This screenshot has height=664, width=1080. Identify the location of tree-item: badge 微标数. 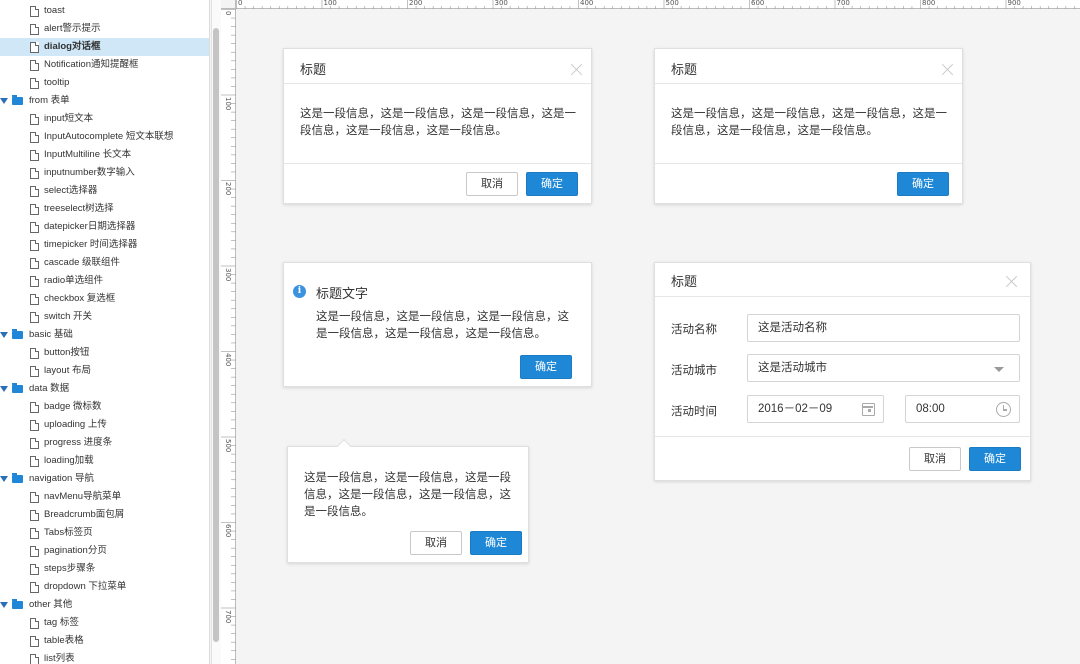
(104, 407).